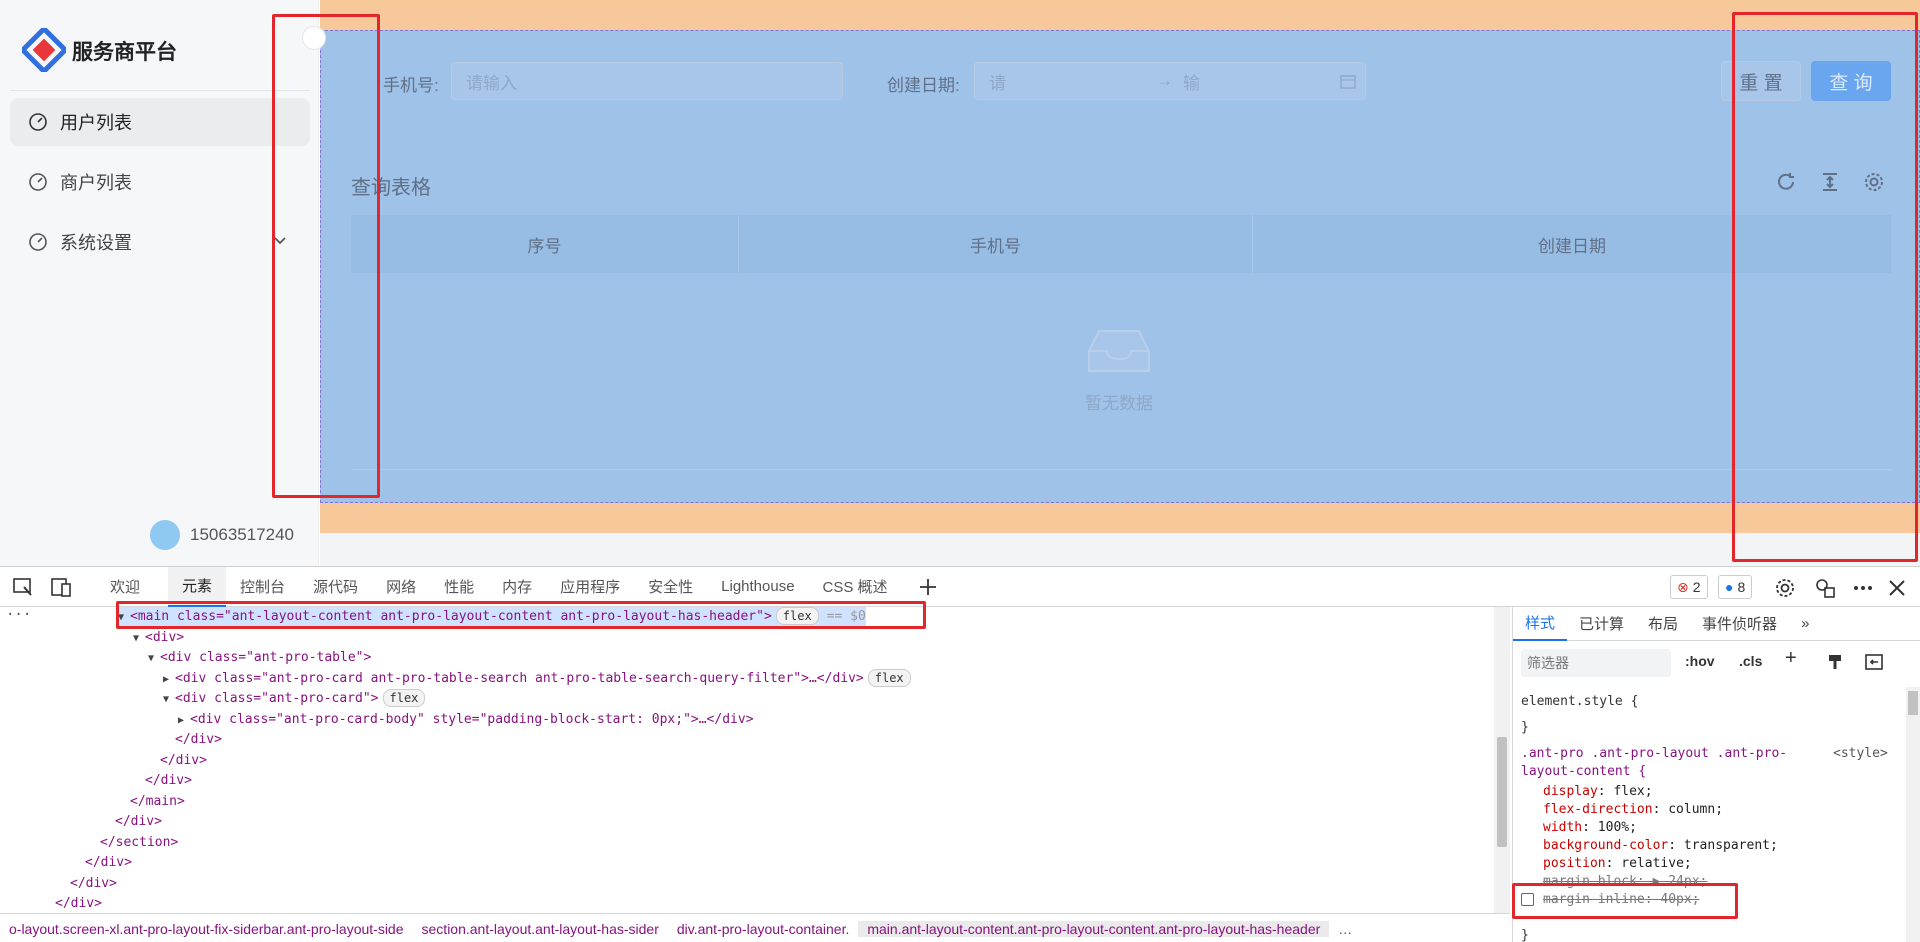 The image size is (1920, 942). Describe the element at coordinates (96, 183) in the screenshot. I see `sidebar-item-label: 商户列表` at that location.